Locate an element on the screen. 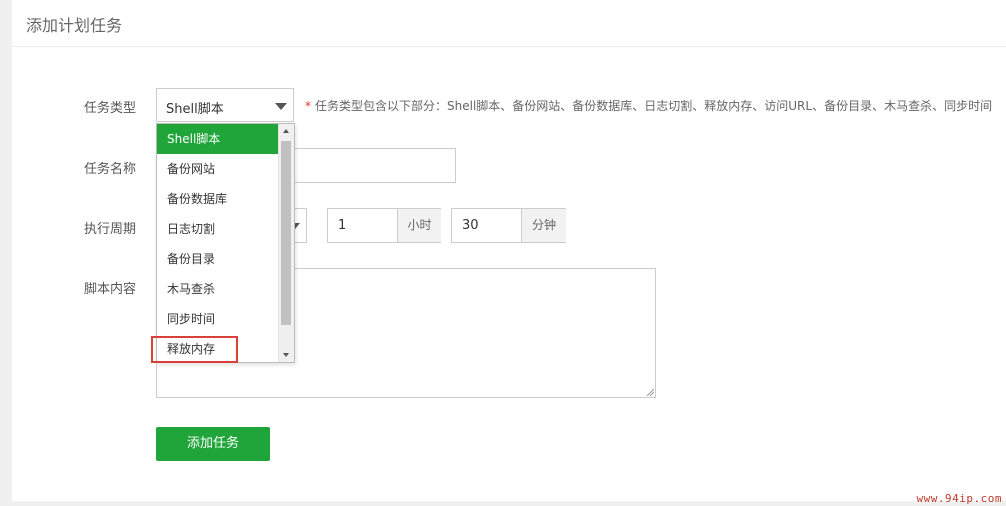 Image resolution: width=1006 pixels, height=506 pixels. script-label: 脚本内容 is located at coordinates (110, 289).